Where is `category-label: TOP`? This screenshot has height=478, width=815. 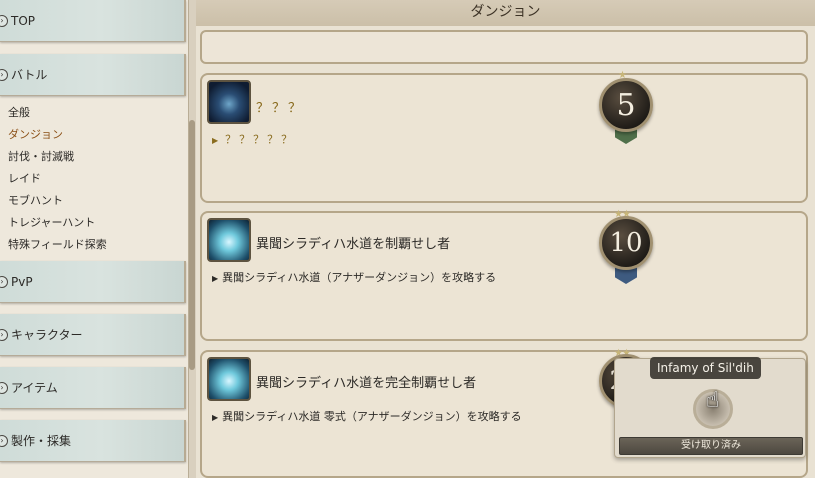 category-label: TOP is located at coordinates (23, 20).